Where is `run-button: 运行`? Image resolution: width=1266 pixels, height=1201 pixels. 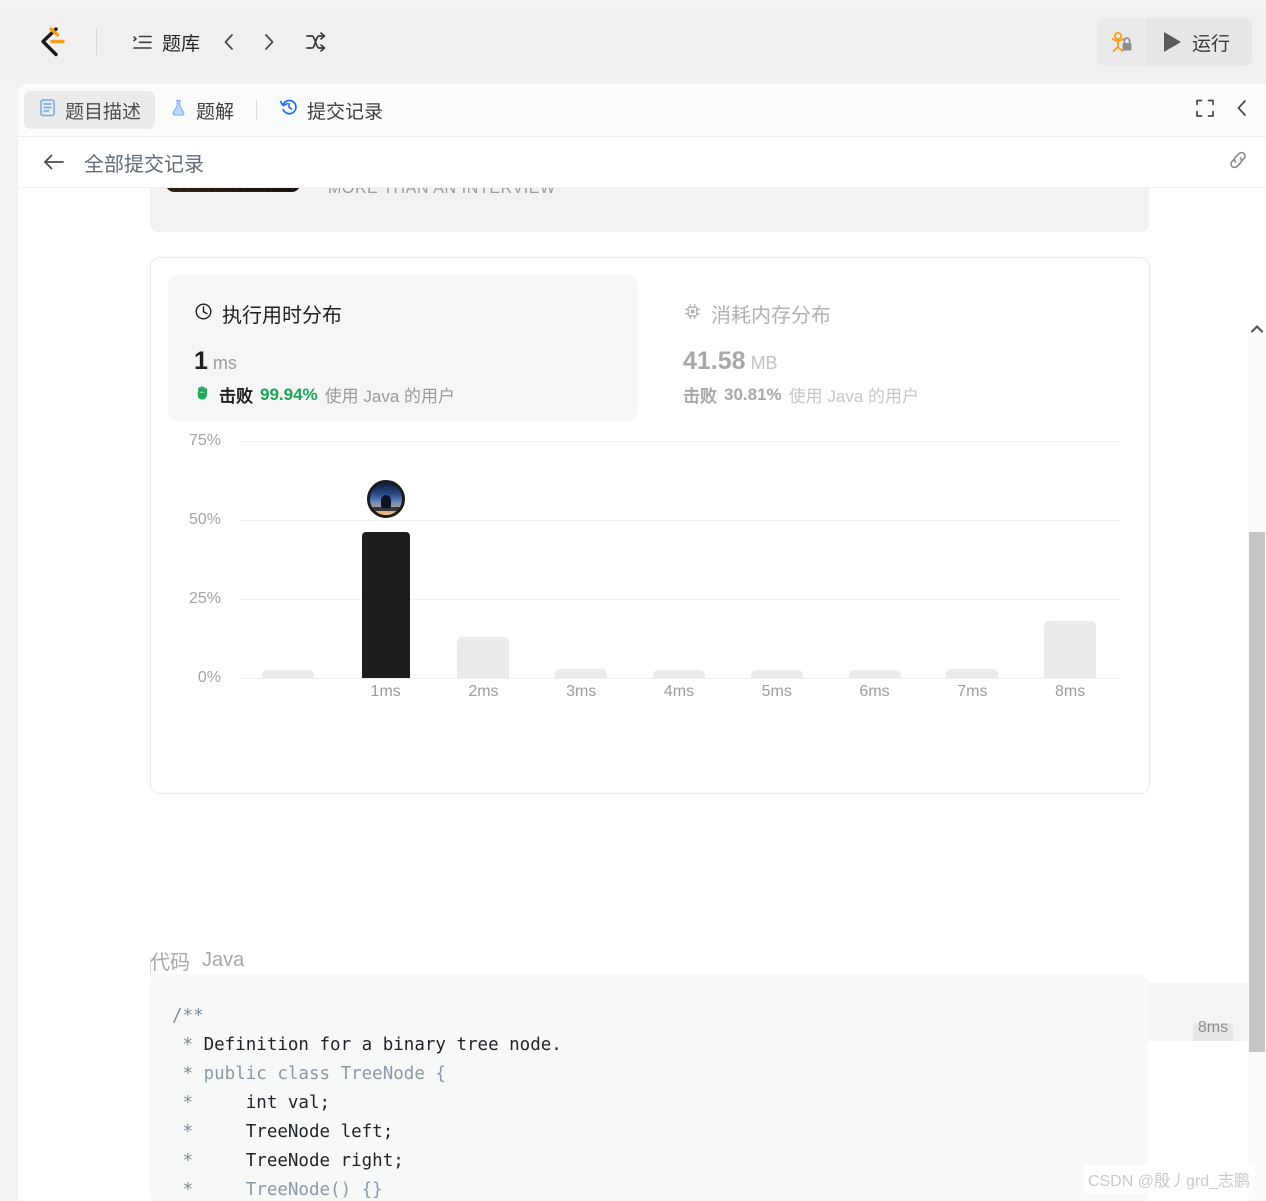 run-button: 运行 is located at coordinates (1198, 42).